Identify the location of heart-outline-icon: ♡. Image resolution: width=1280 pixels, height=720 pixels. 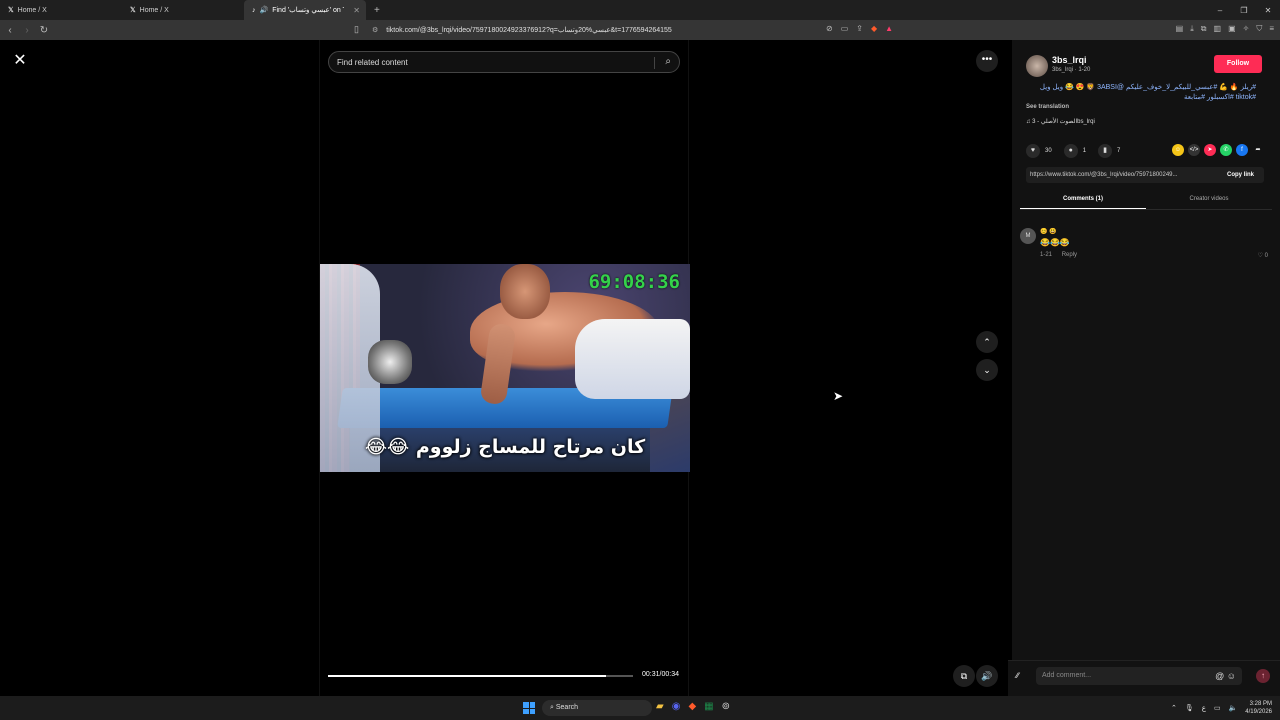
(1260, 256).